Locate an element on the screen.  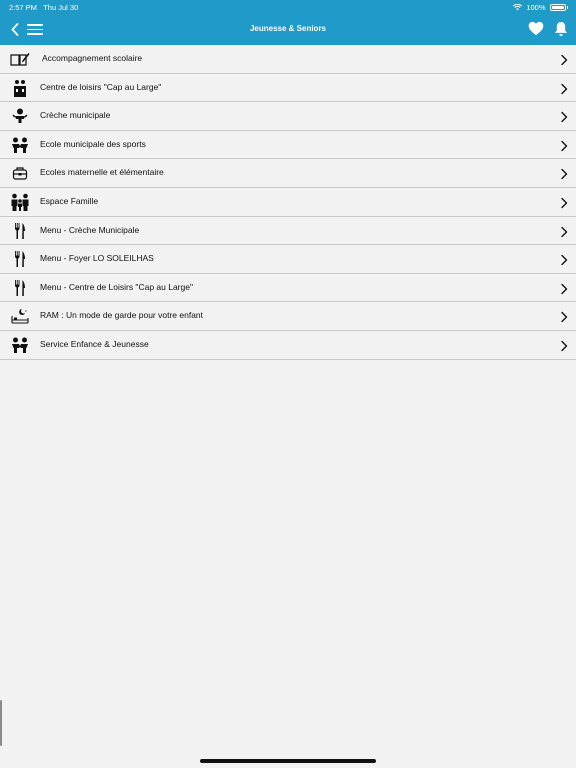
list-item-label: Menu - Crèche Municipale is located at coordinates (90, 229).